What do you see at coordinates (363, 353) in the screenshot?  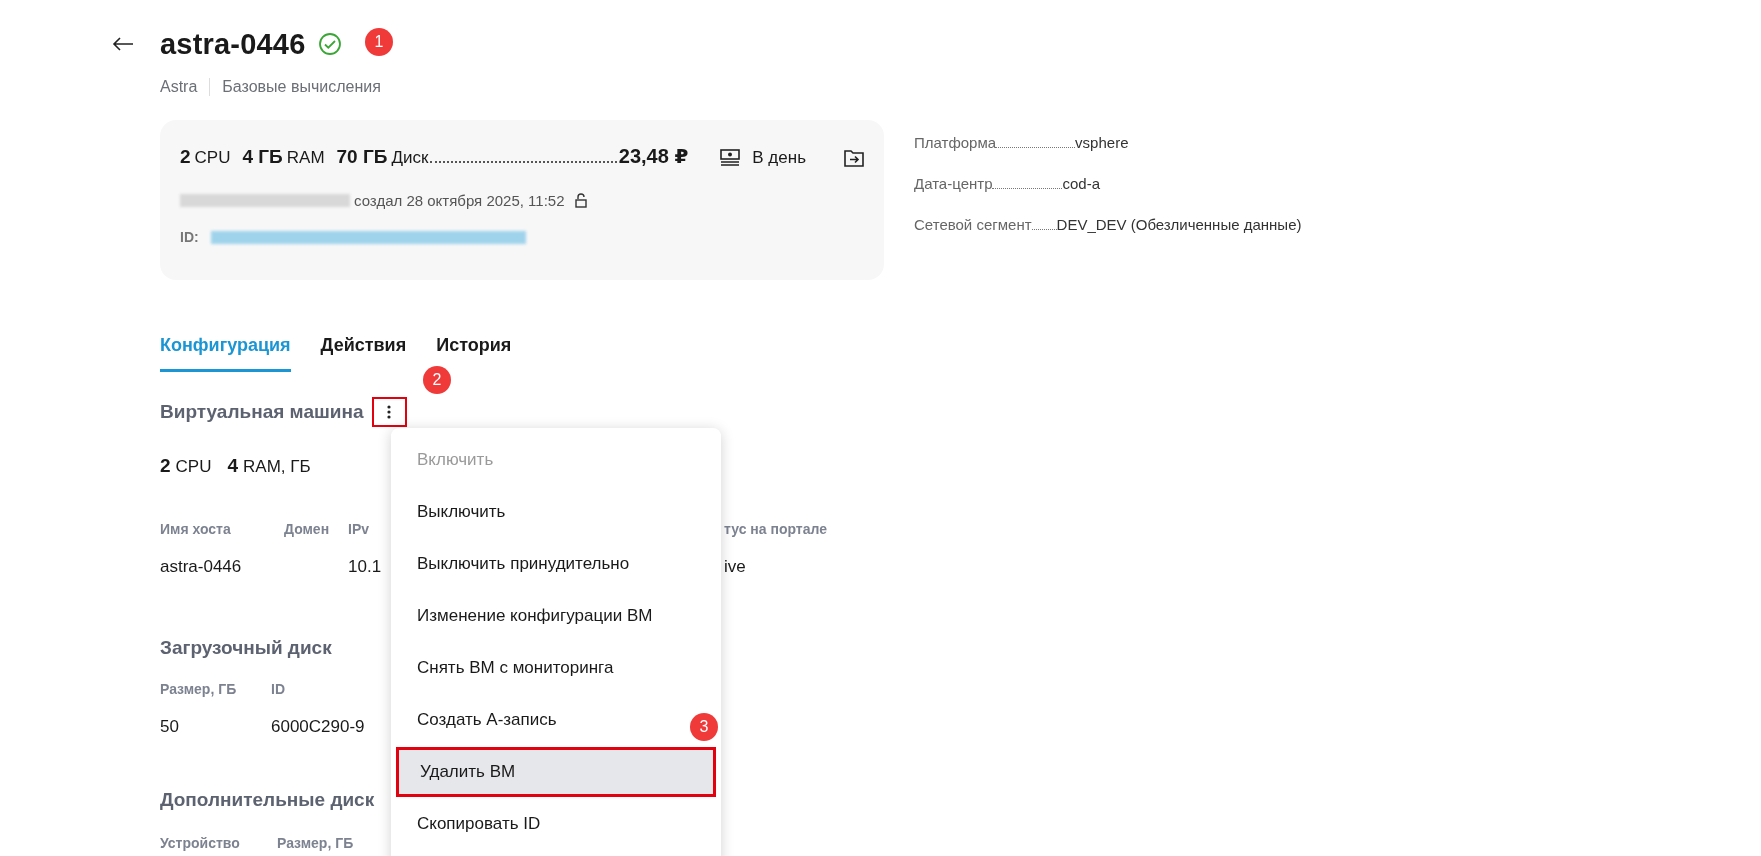 I see `tab: Действия` at bounding box center [363, 353].